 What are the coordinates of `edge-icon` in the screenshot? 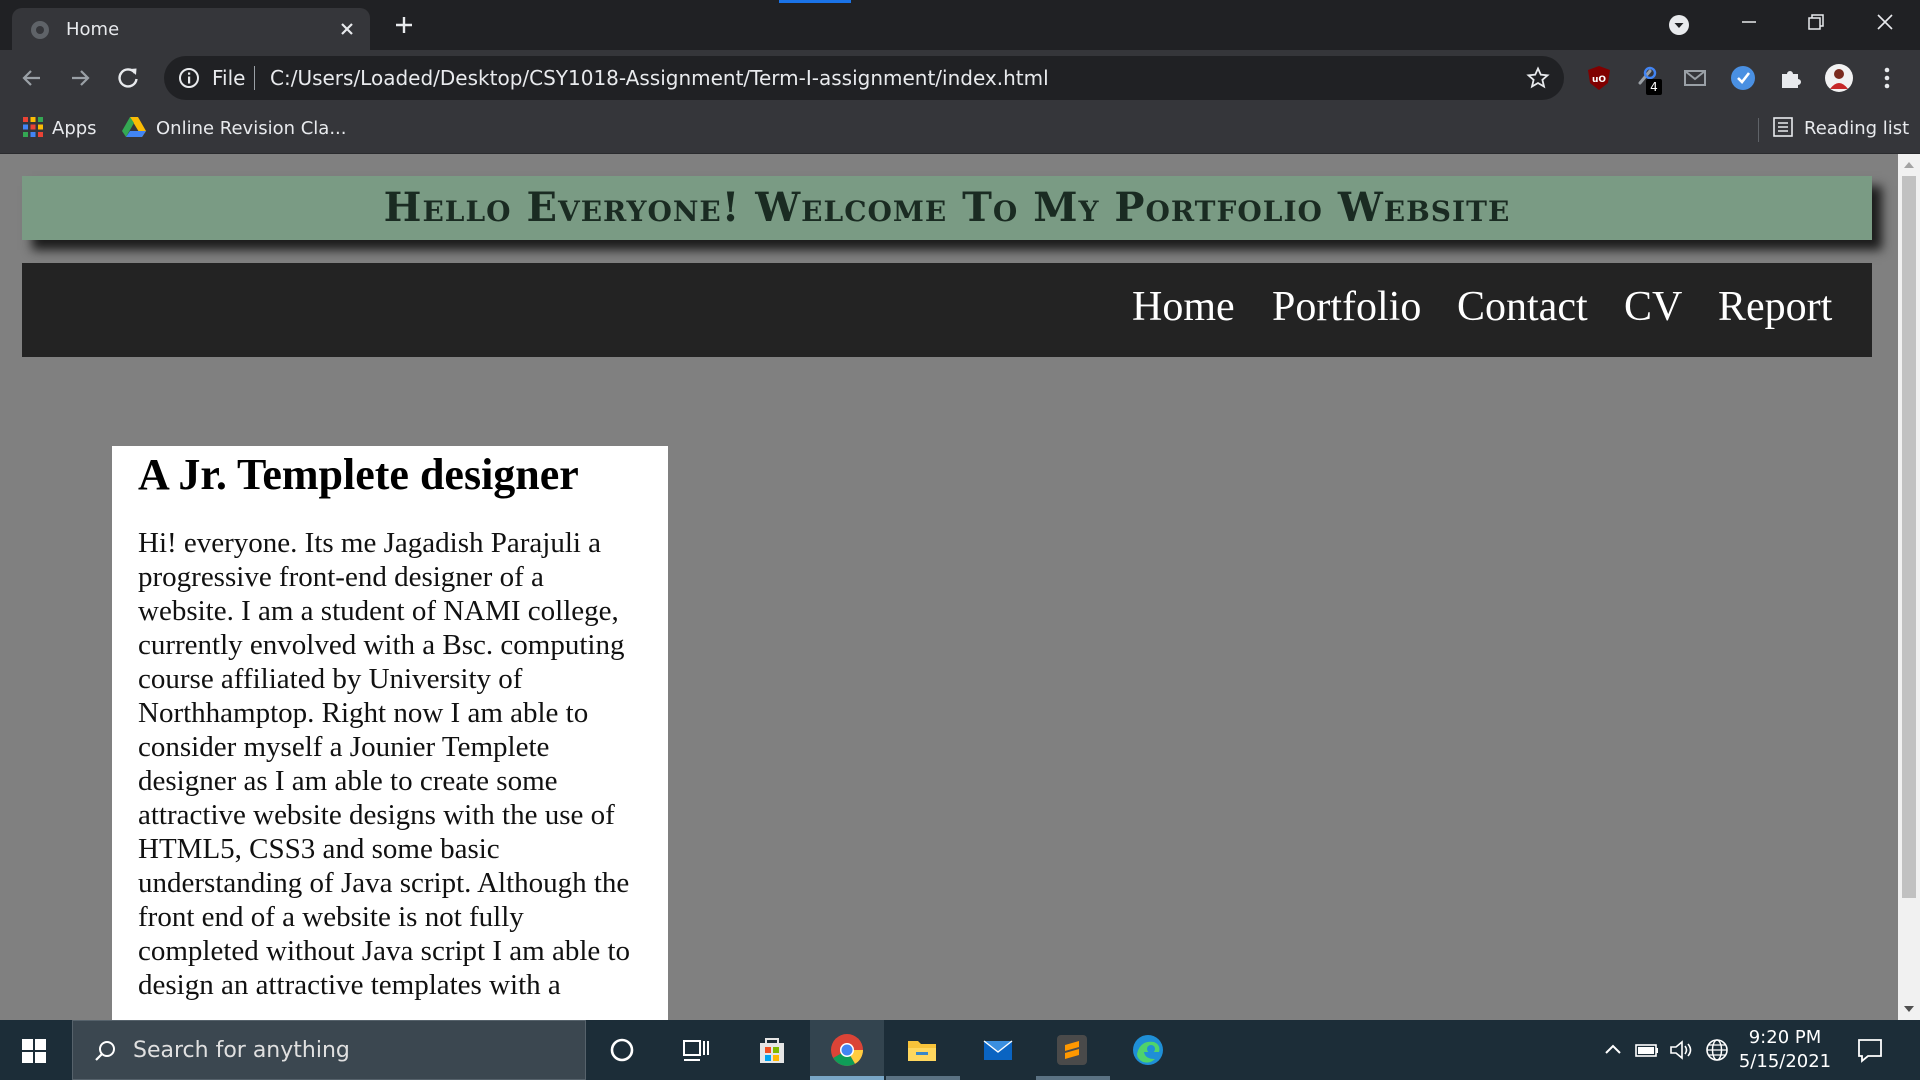 It's located at (1148, 1050).